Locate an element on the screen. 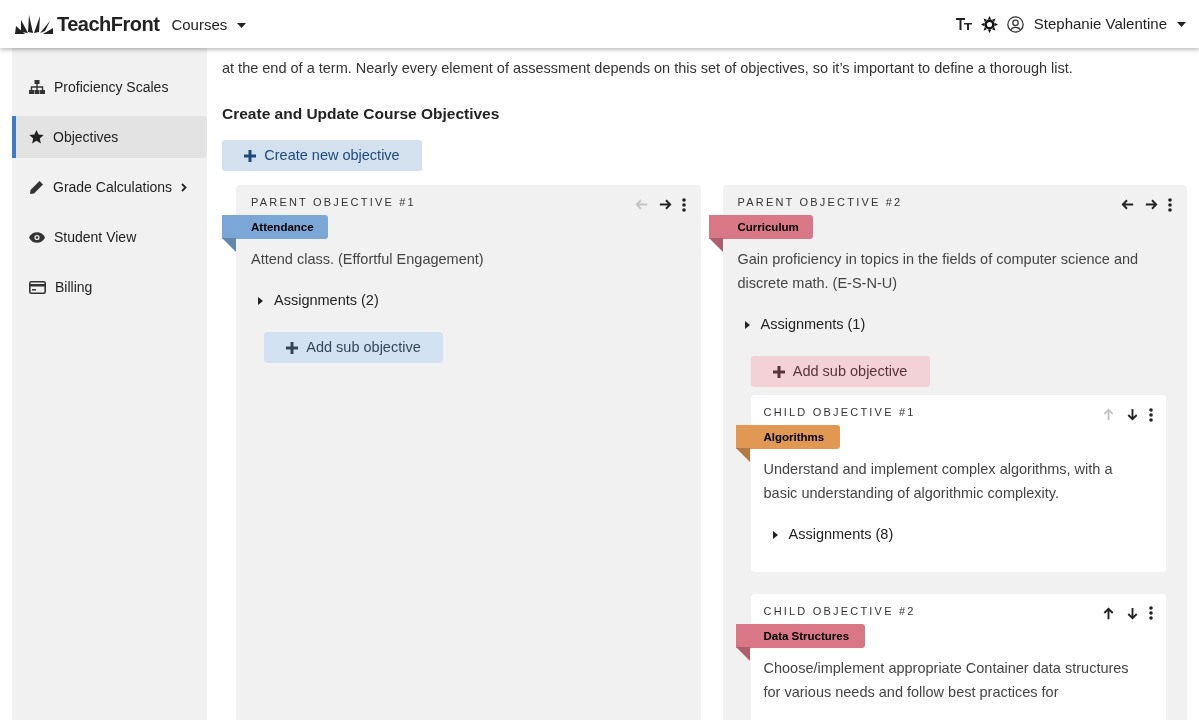 Image resolution: width=1199 pixels, height=720 pixels. assignments-toggle: Assignments (8) is located at coordinates (833, 535).